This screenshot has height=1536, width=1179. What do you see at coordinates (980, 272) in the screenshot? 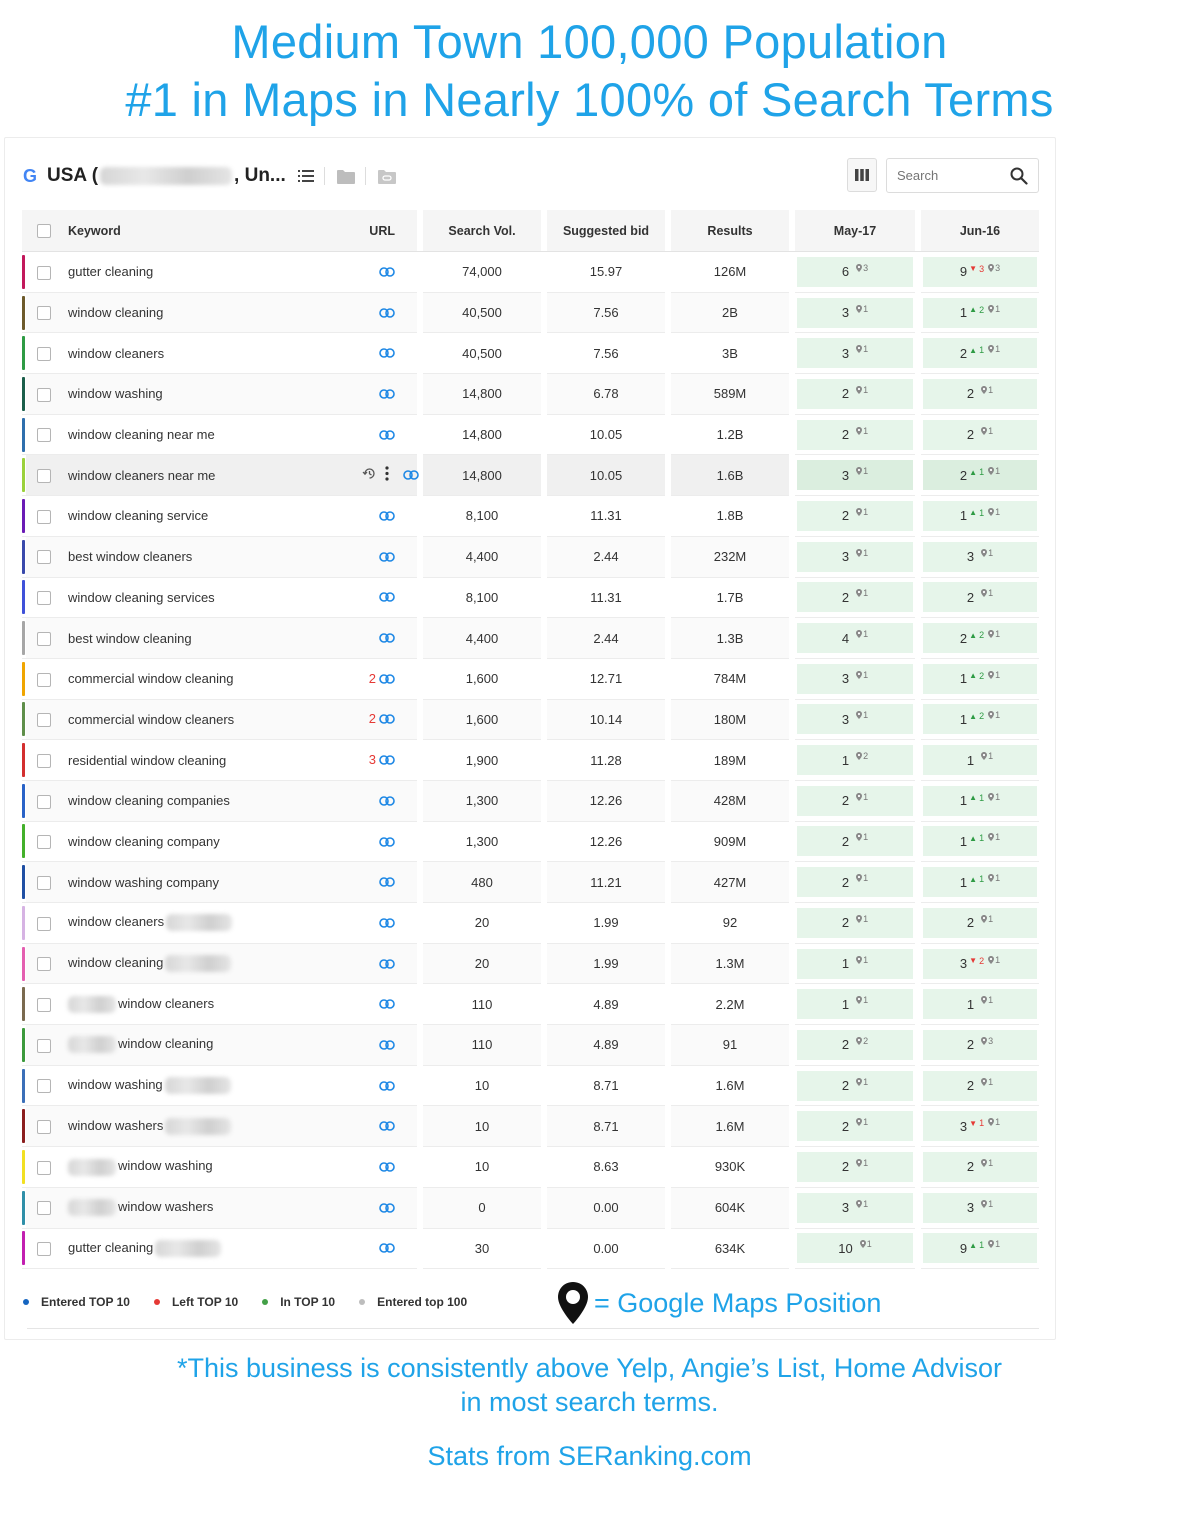
I see `position-jun-16: 9 ▼ 3 3` at bounding box center [980, 272].